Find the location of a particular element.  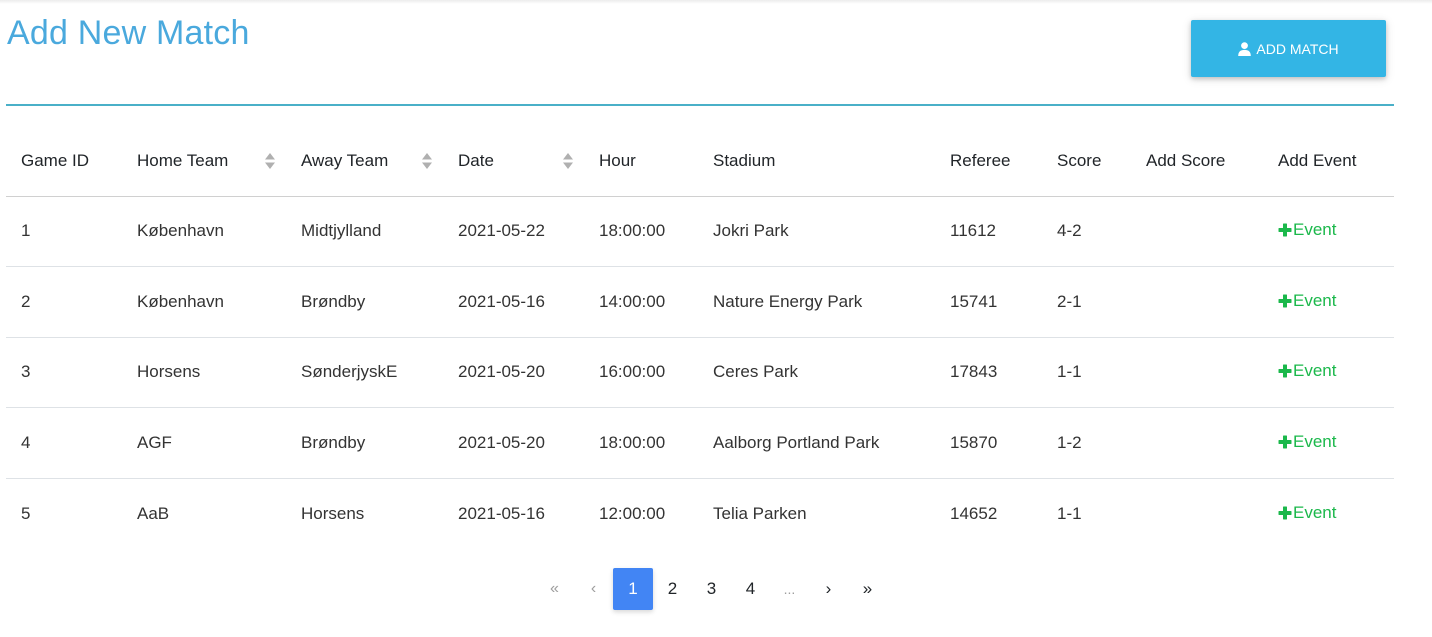

cell-home-team: AGF is located at coordinates (204, 443).